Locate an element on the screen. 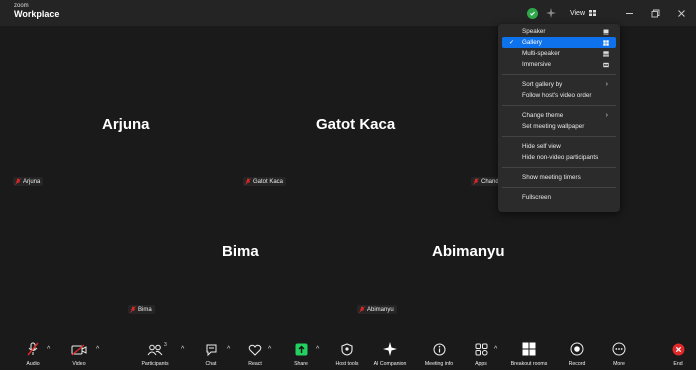 The image size is (696, 370). participant-label-bima: Bima is located at coordinates (141, 309).